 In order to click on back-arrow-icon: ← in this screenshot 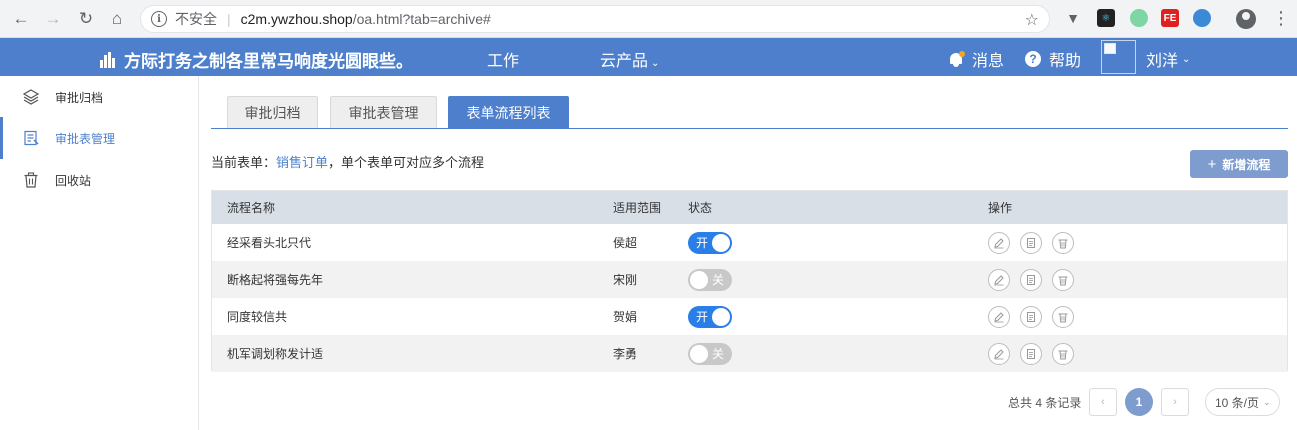, I will do `click(21, 19)`.